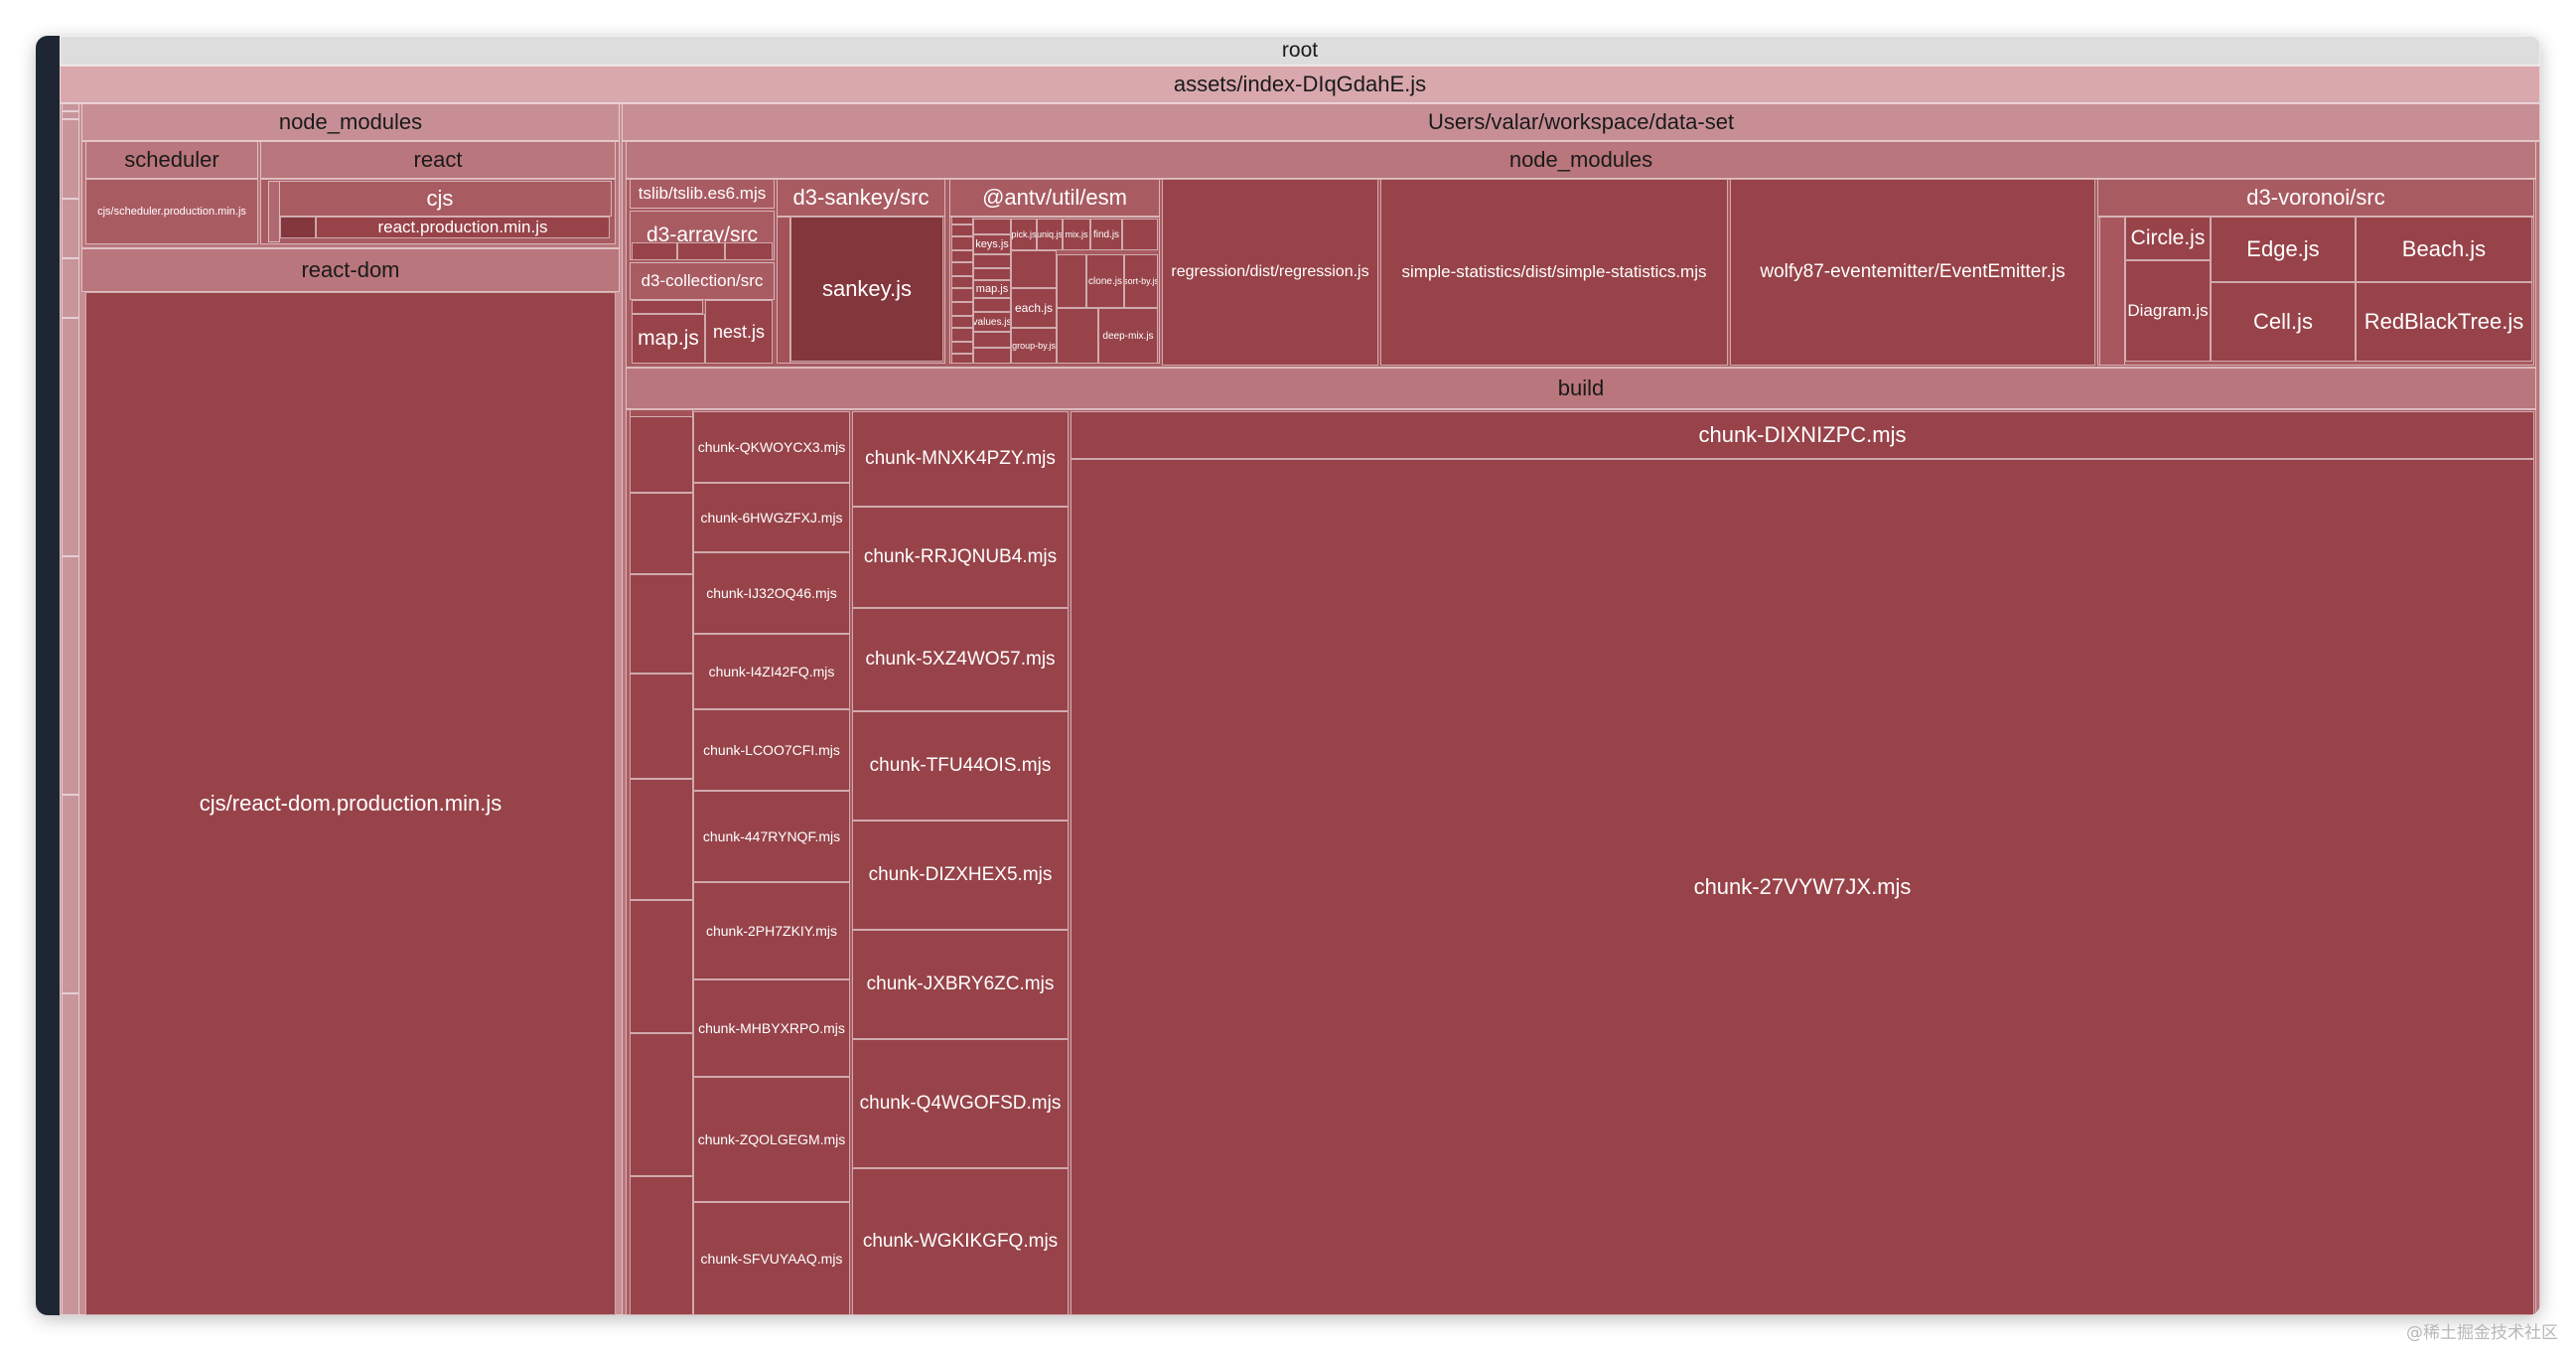 This screenshot has width=2576, height=1351. Describe the element at coordinates (961, 984) in the screenshot. I see `treemap-node-chunk-col2: chunk-JXBRY6ZC.mjs` at that location.